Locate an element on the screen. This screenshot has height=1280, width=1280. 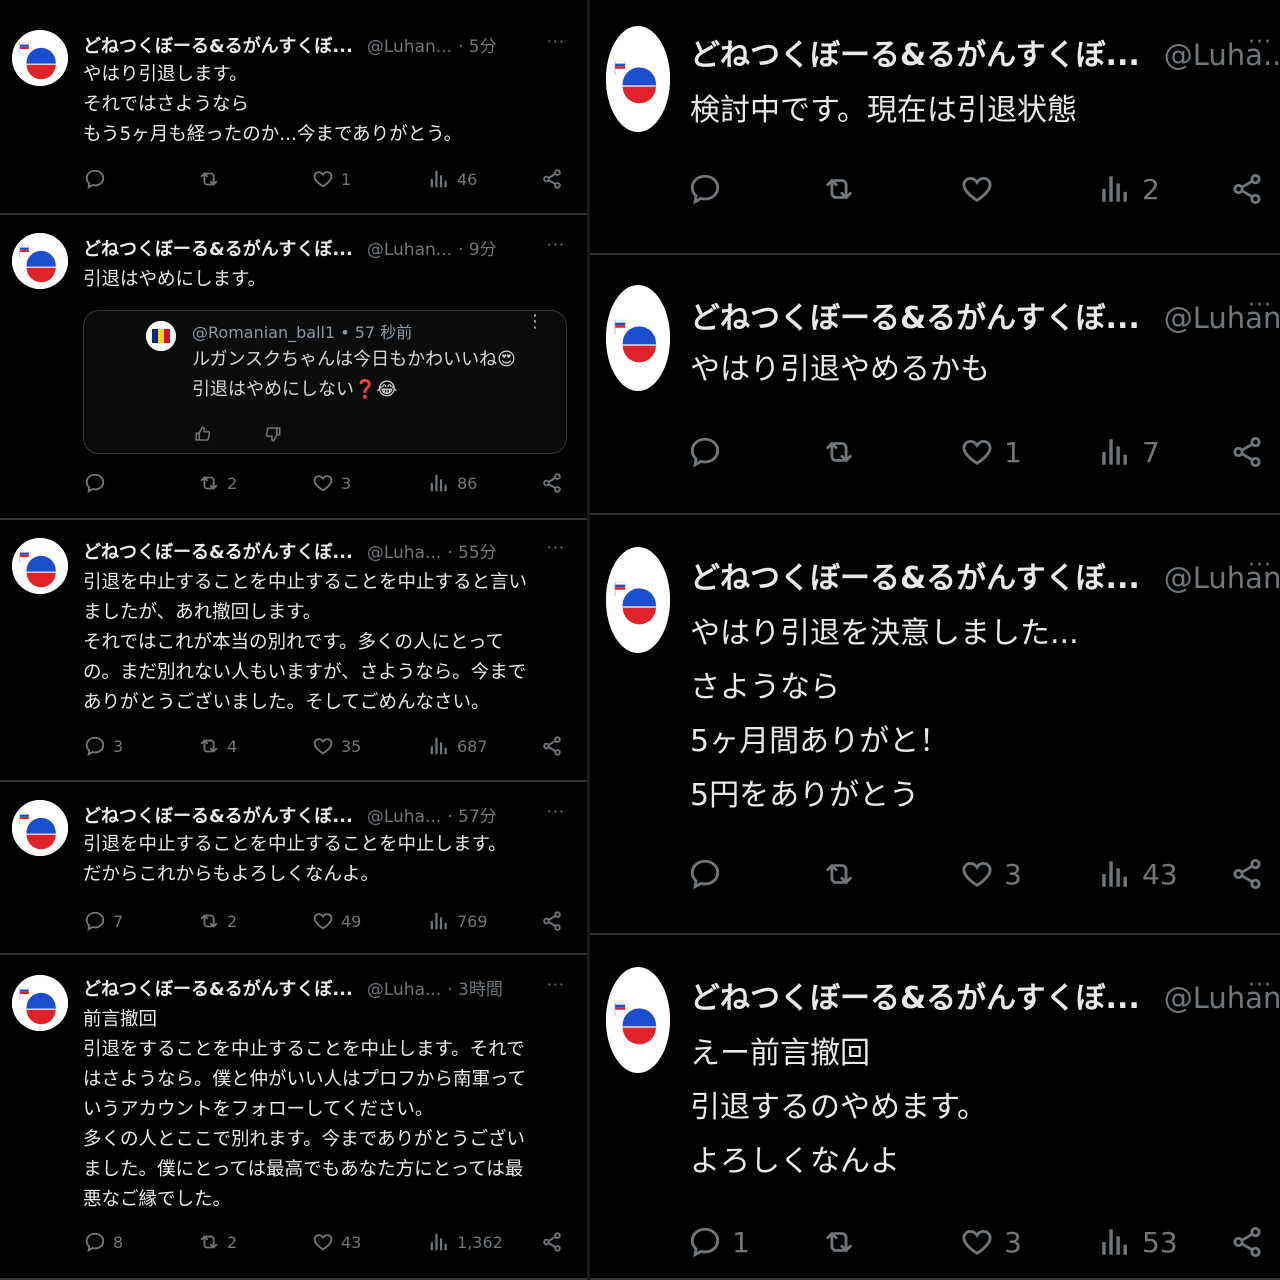
reply-button: 3 is located at coordinates (103, 746).